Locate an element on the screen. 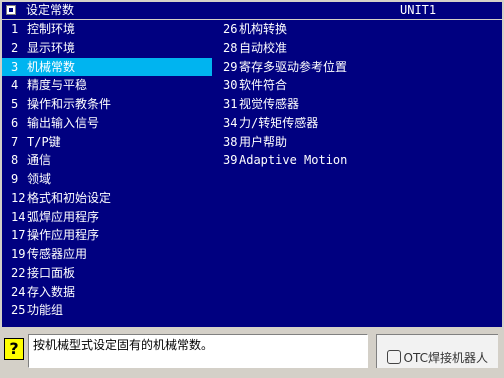  status-message: 按机械型式设定固有的机械常数。 is located at coordinates (123, 345).